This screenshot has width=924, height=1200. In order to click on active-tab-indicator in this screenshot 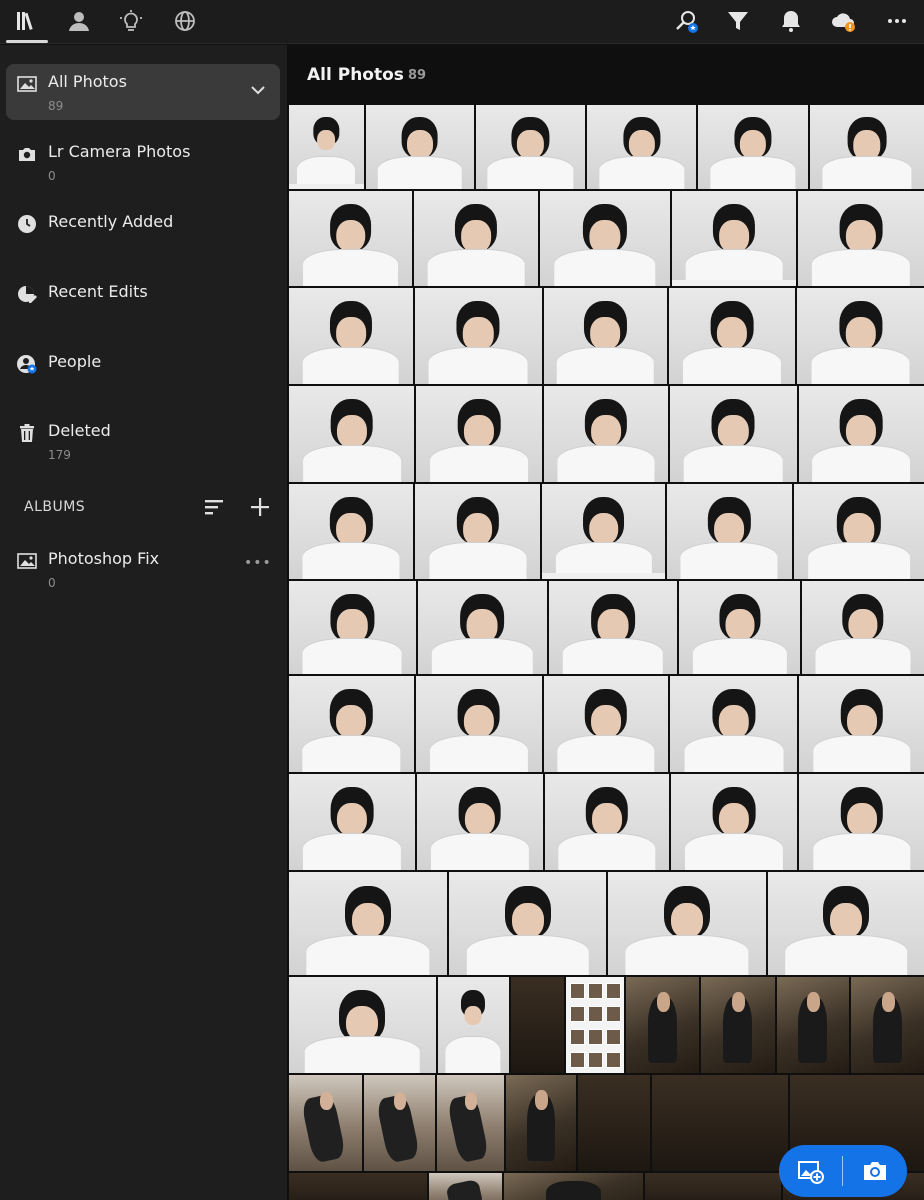, I will do `click(27, 41)`.